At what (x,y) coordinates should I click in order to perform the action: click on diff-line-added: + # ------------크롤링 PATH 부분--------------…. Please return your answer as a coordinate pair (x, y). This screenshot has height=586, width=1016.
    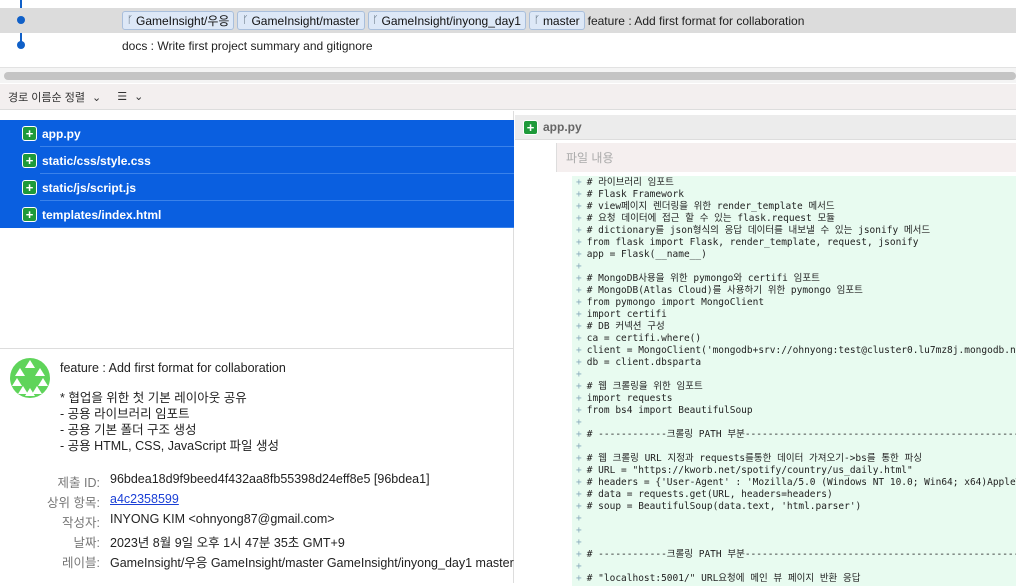
    Looking at the image, I should click on (794, 435).